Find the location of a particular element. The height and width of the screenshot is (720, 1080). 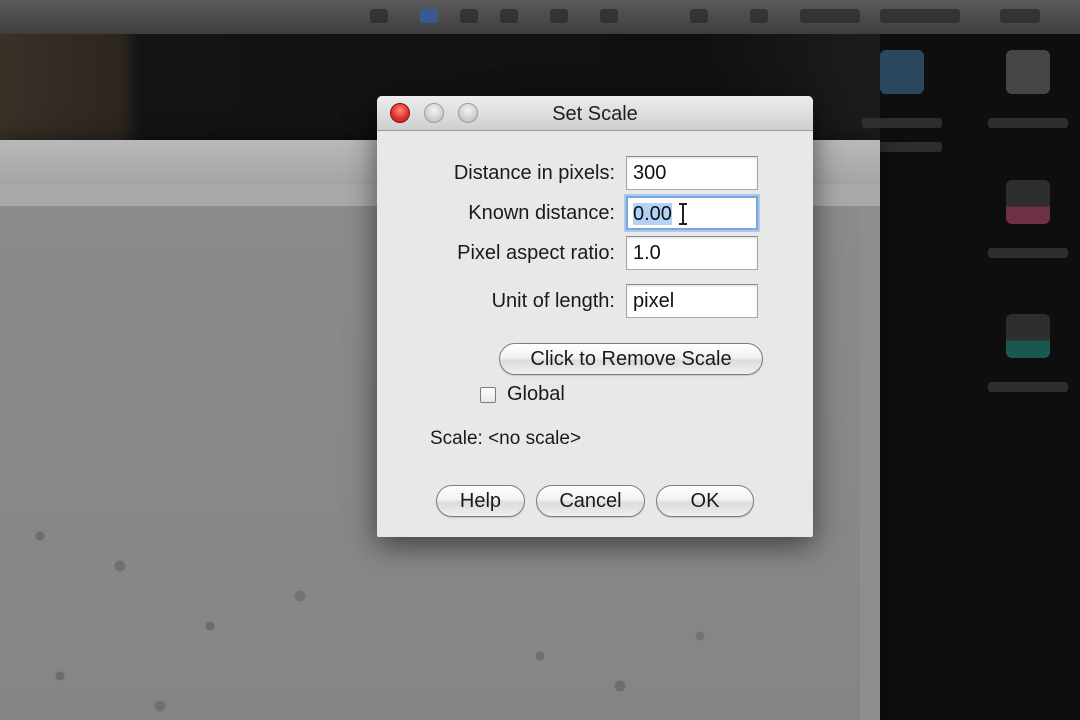

menu-bar is located at coordinates (540, 17).